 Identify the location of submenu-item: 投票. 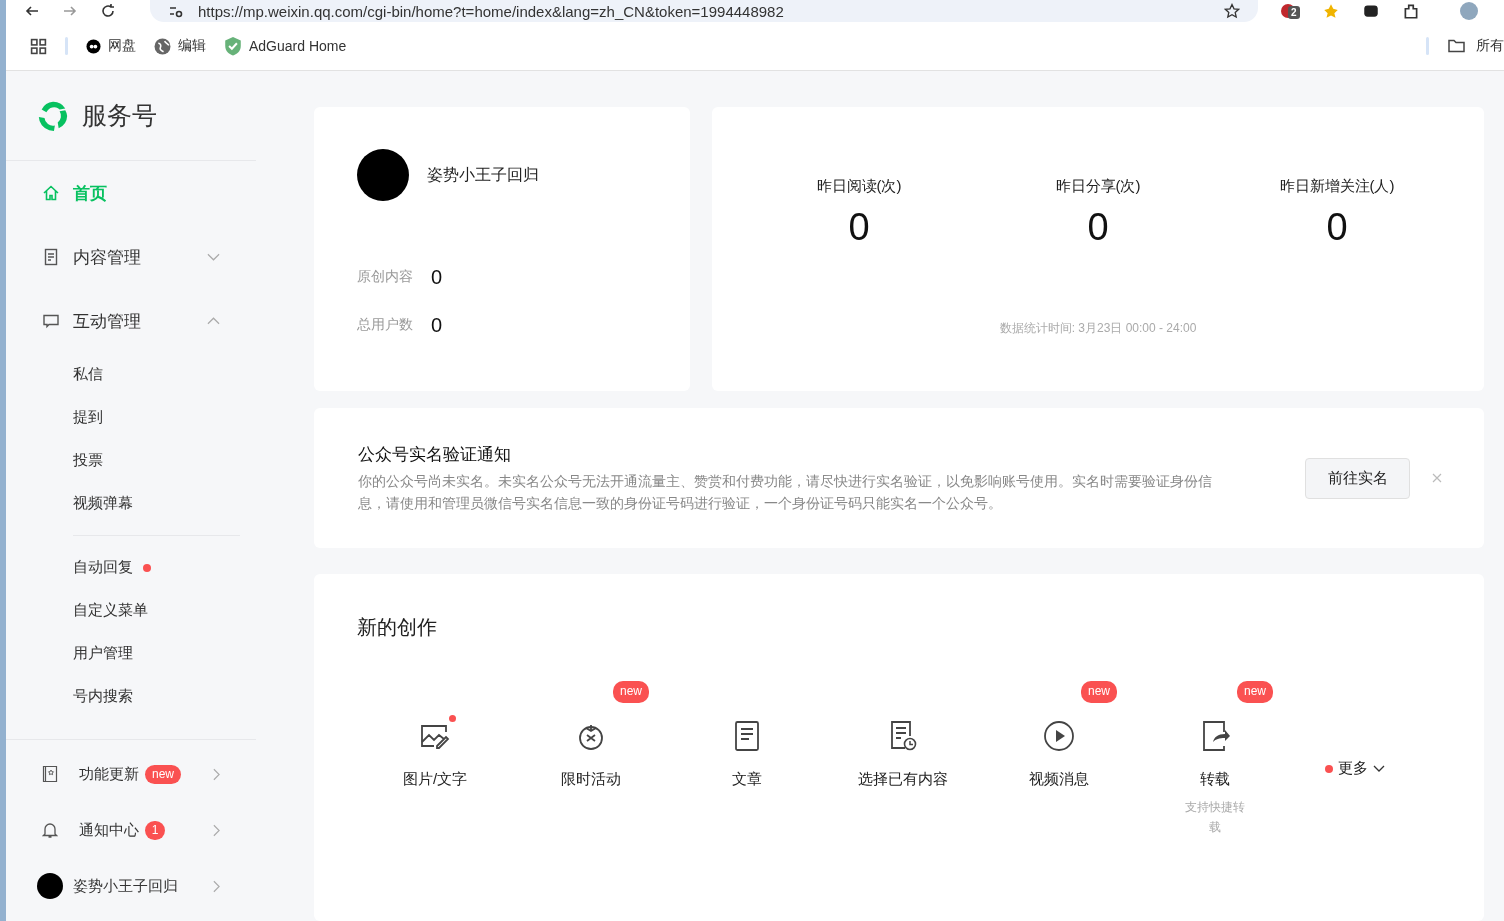
(131, 460).